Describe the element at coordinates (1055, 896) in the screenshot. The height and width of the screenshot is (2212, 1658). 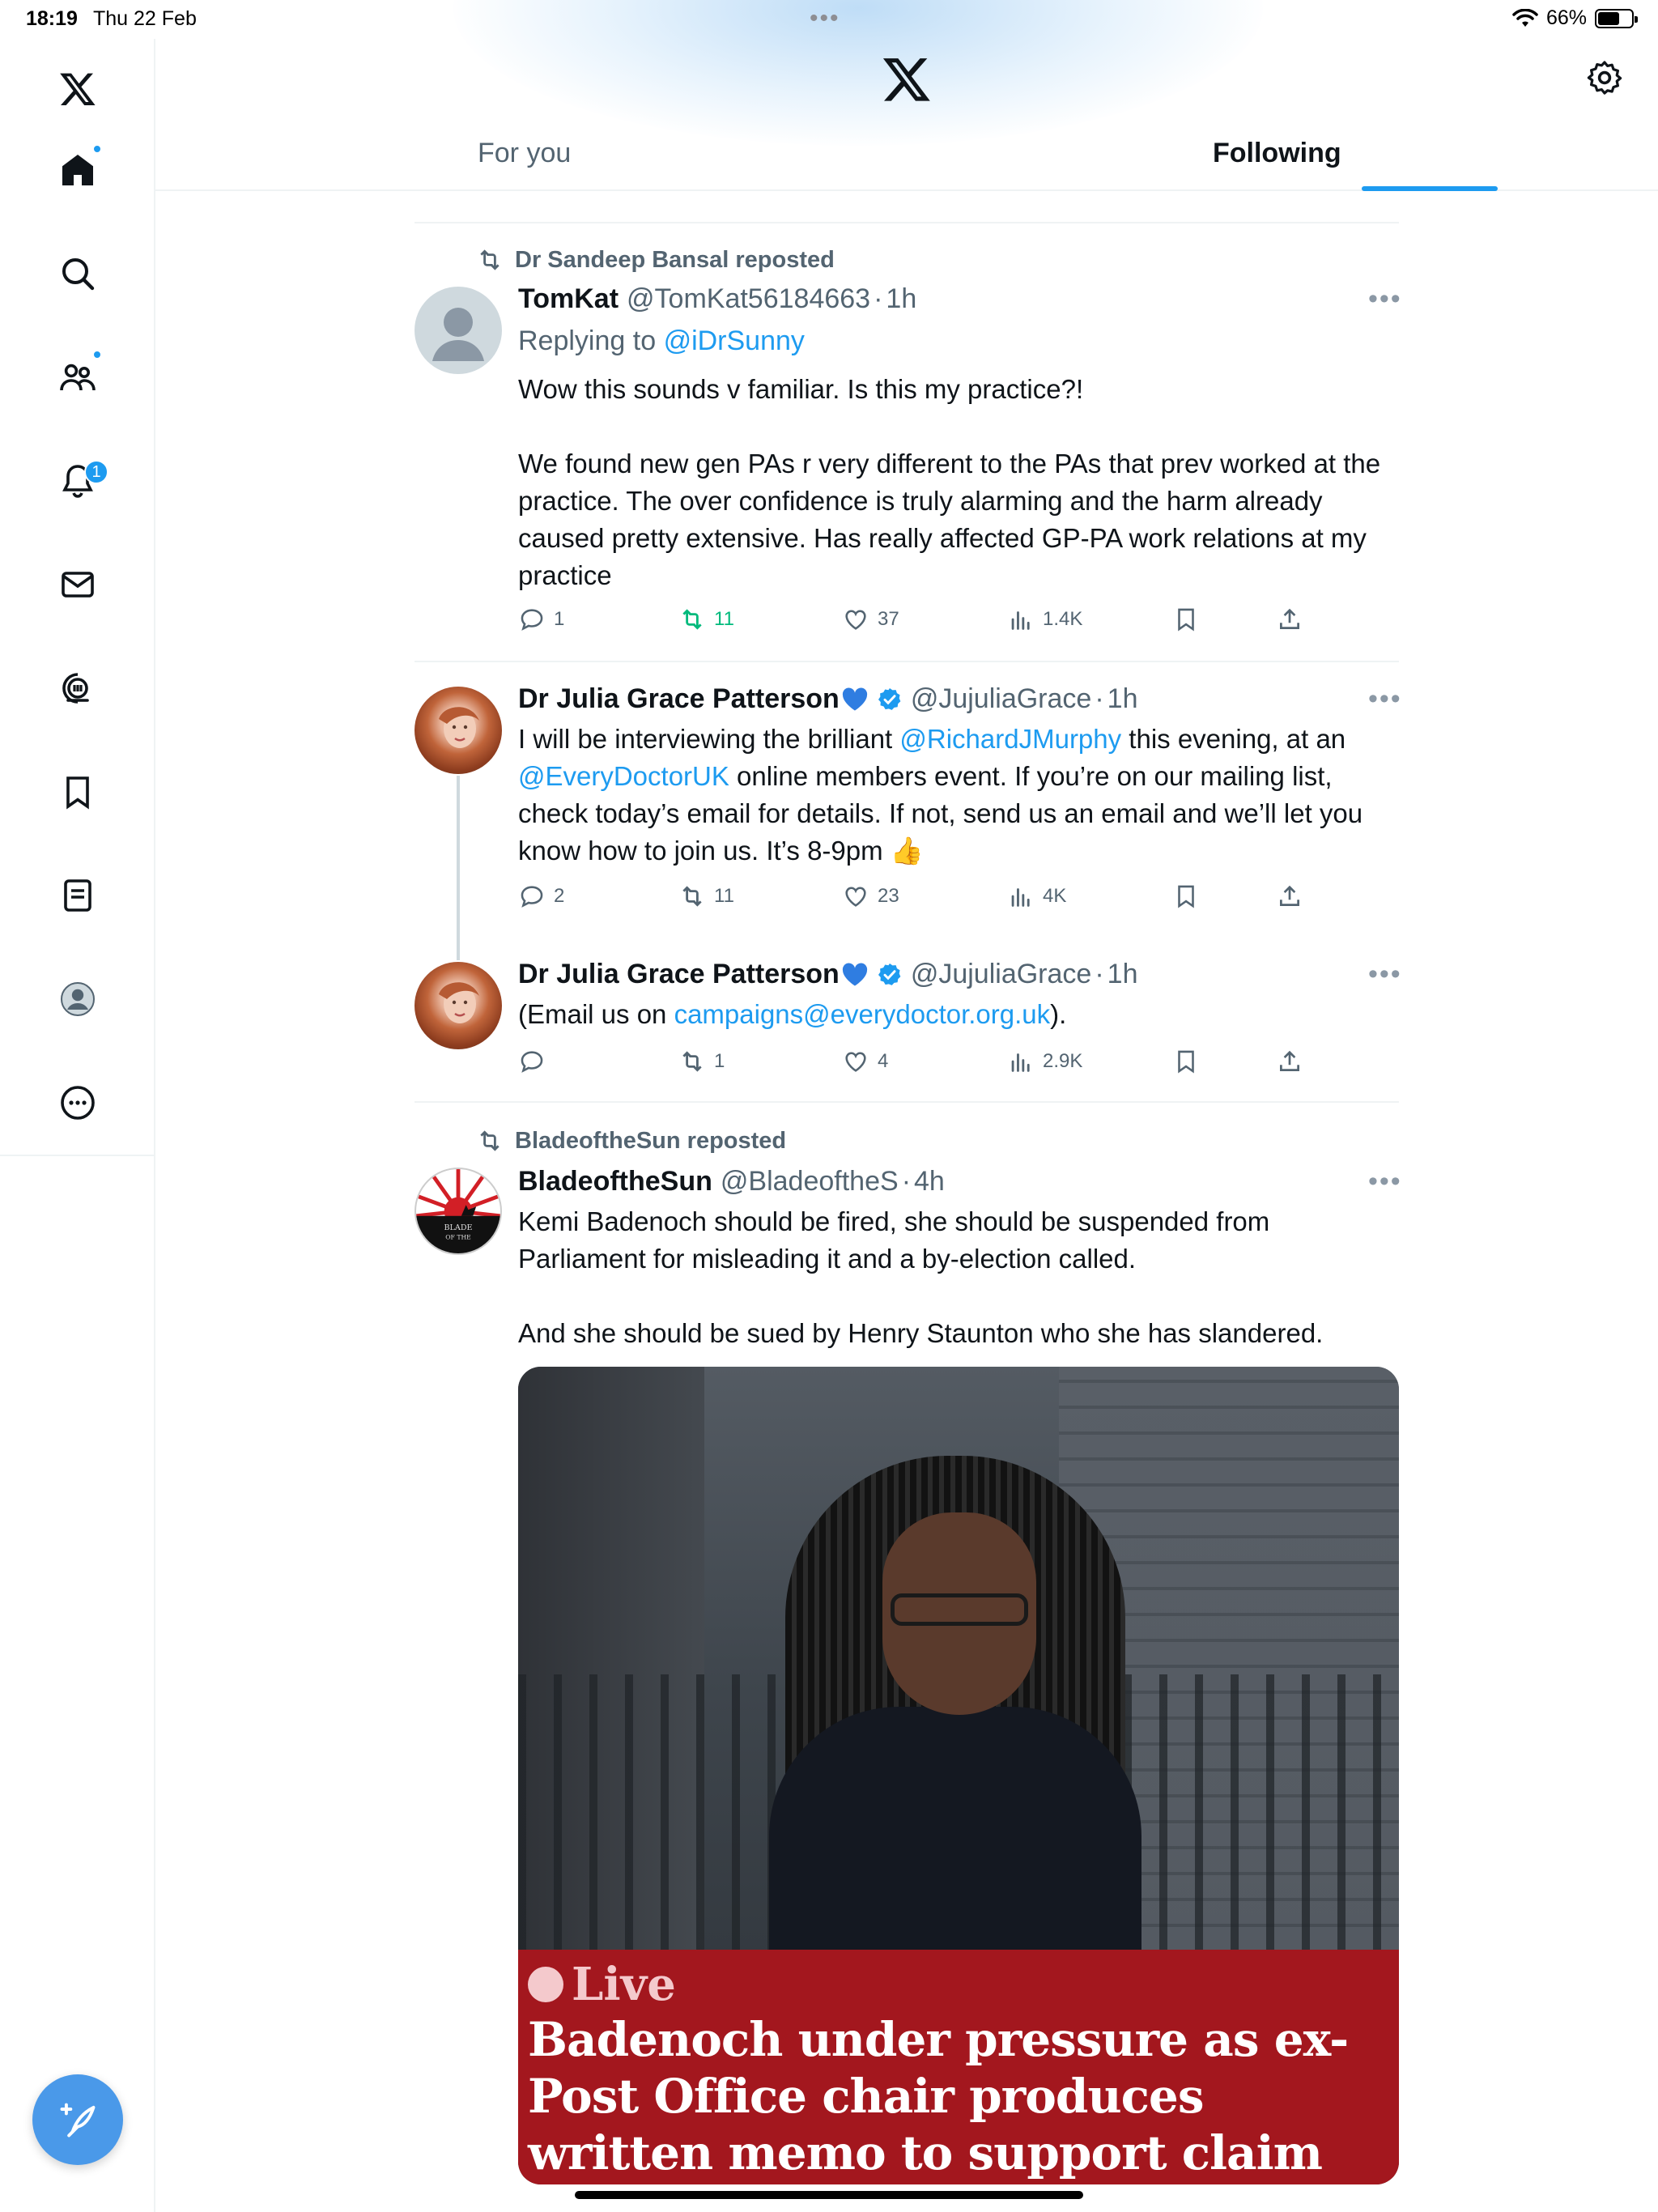
I see `views-count: 4K` at that location.